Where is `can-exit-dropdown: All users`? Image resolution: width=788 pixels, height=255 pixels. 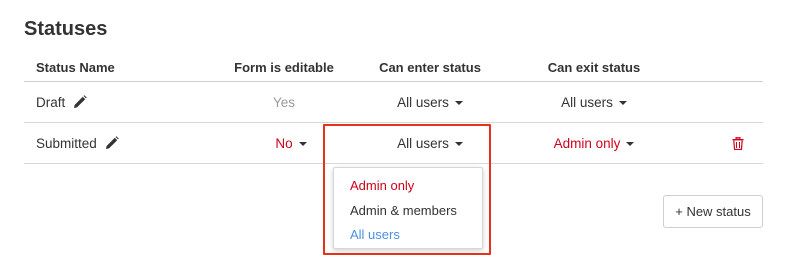
can-exit-dropdown: All users is located at coordinates (594, 102).